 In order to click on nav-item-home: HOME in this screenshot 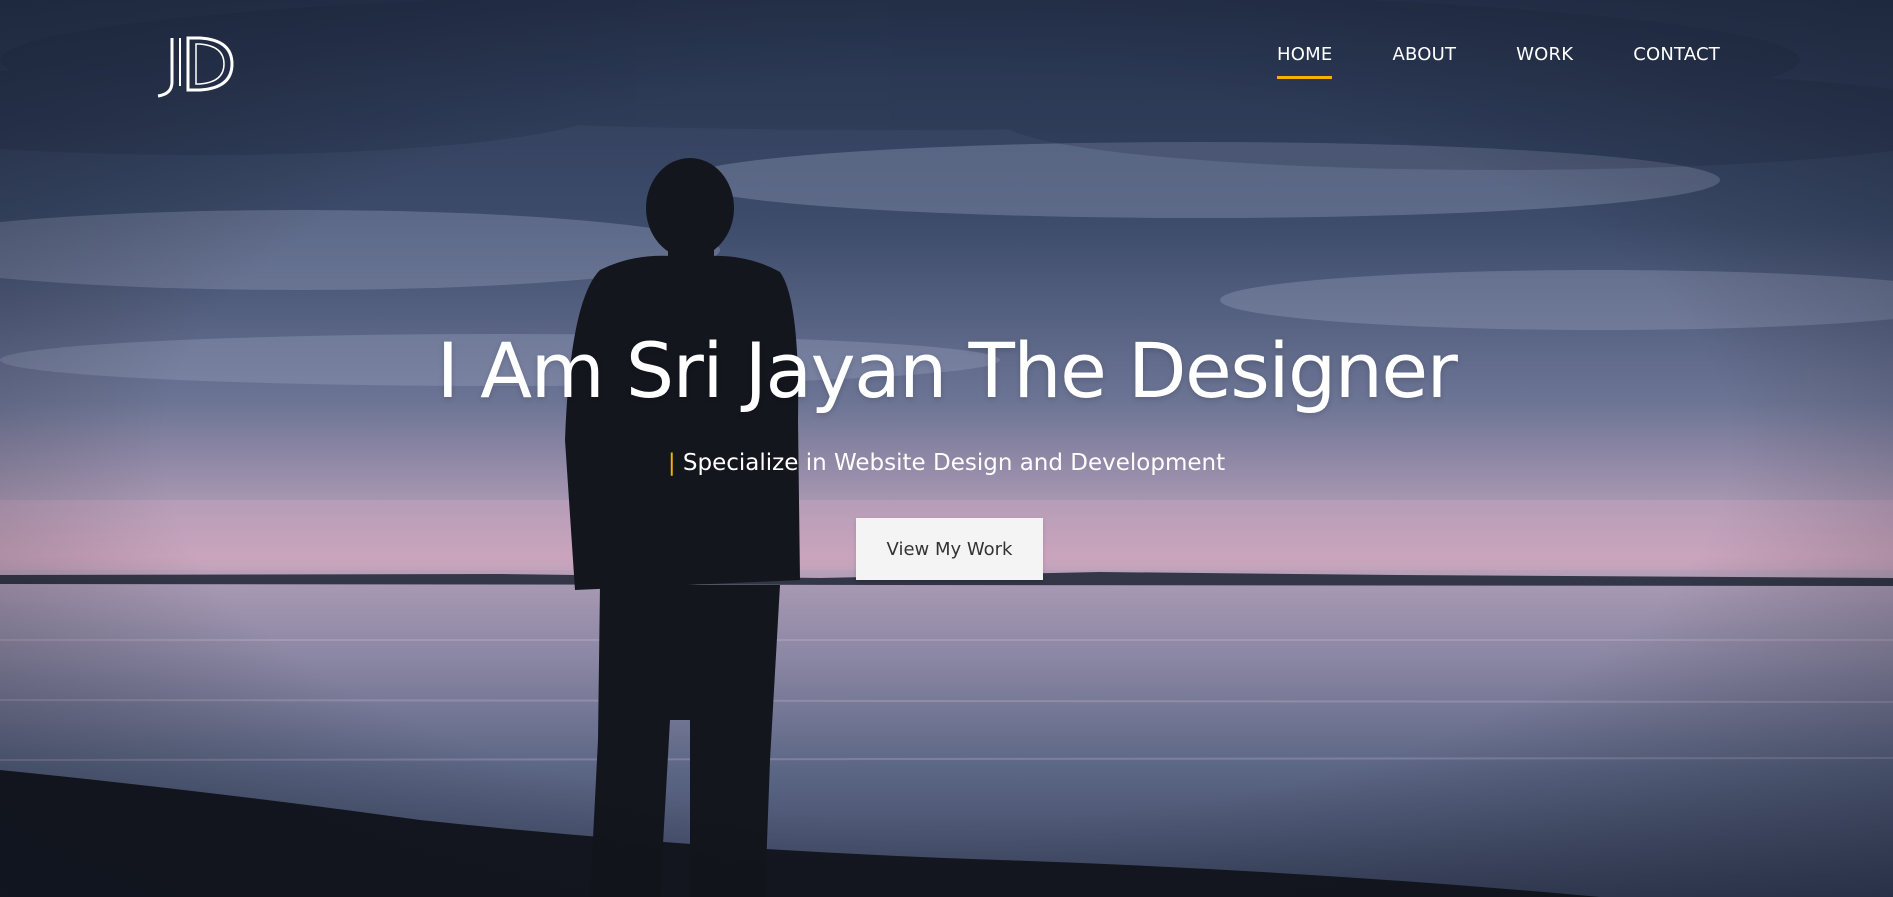, I will do `click(1305, 61)`.